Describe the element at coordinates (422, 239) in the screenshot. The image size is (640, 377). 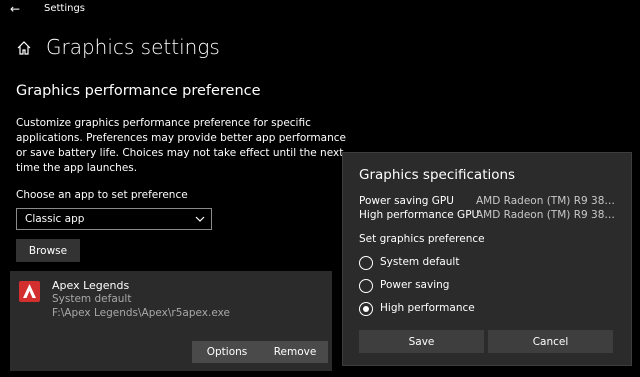
I see `set-preference-label: Set graphics preference` at that location.